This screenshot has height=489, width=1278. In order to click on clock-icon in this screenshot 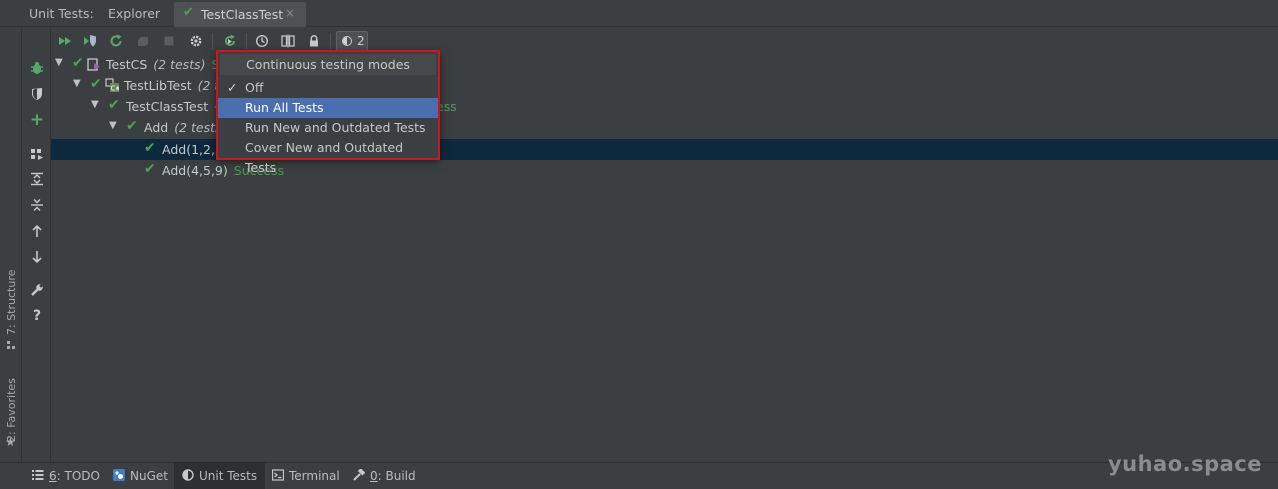, I will do `click(262, 41)`.